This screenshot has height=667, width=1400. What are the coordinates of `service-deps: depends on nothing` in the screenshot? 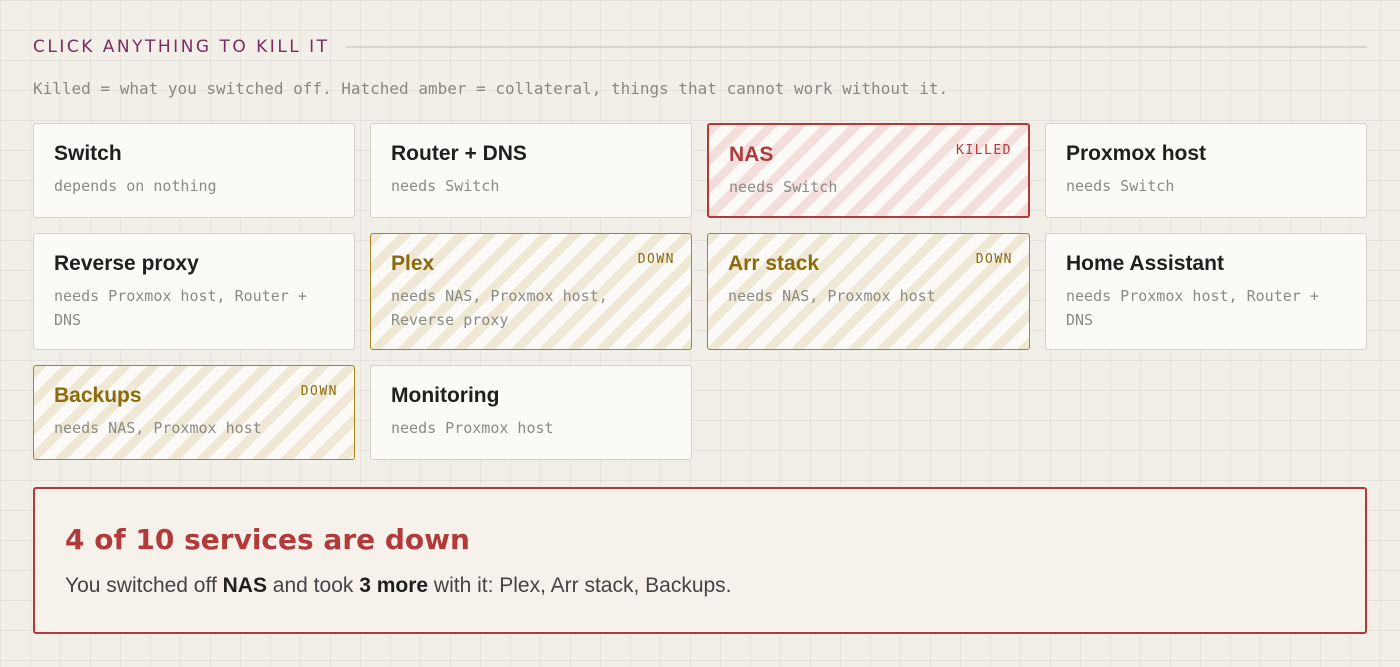 It's located at (135, 186).